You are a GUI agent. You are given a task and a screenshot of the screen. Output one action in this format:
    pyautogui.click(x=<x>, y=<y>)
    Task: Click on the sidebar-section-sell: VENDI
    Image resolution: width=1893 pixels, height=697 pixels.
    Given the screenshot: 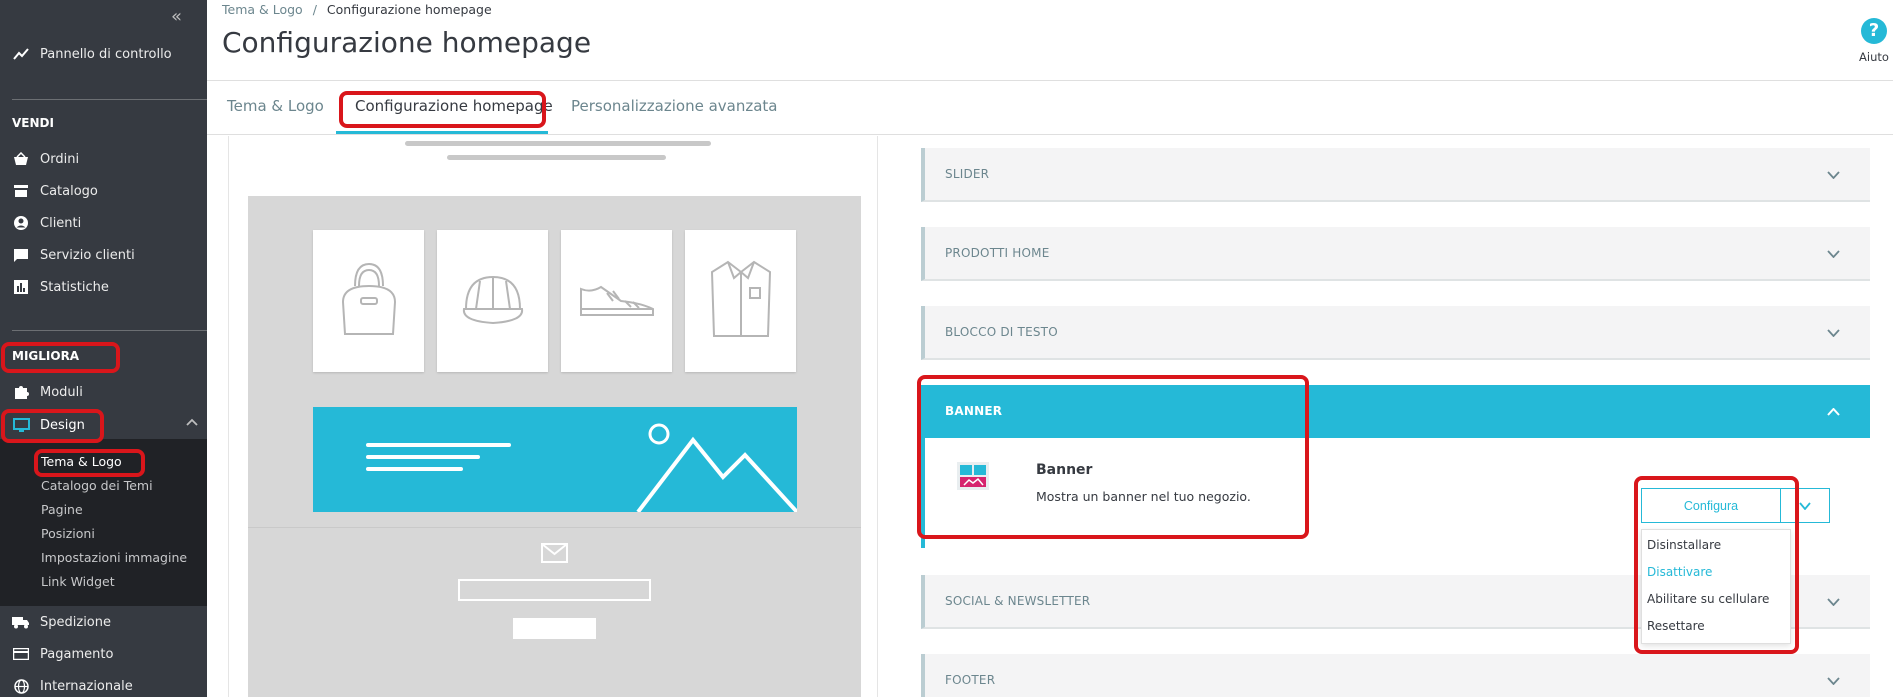 What is the action you would take?
    pyautogui.click(x=33, y=123)
    